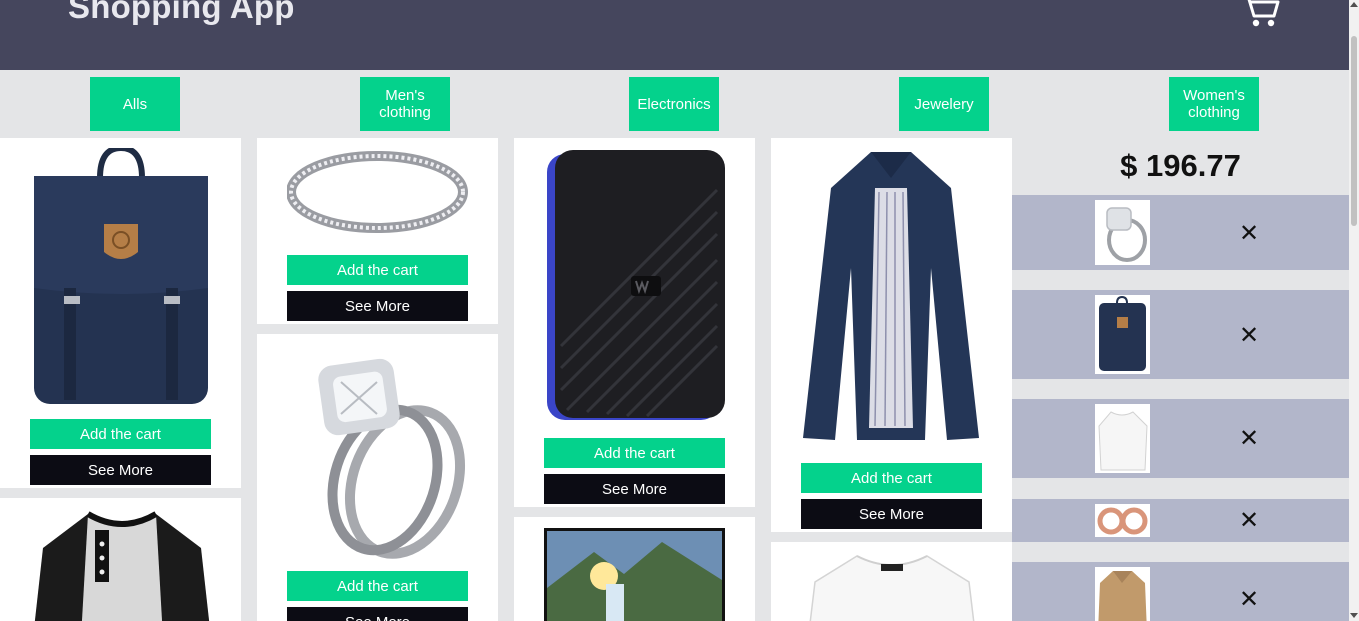  Describe the element at coordinates (636, 286) in the screenshot. I see `hard-drive-product-image` at that location.